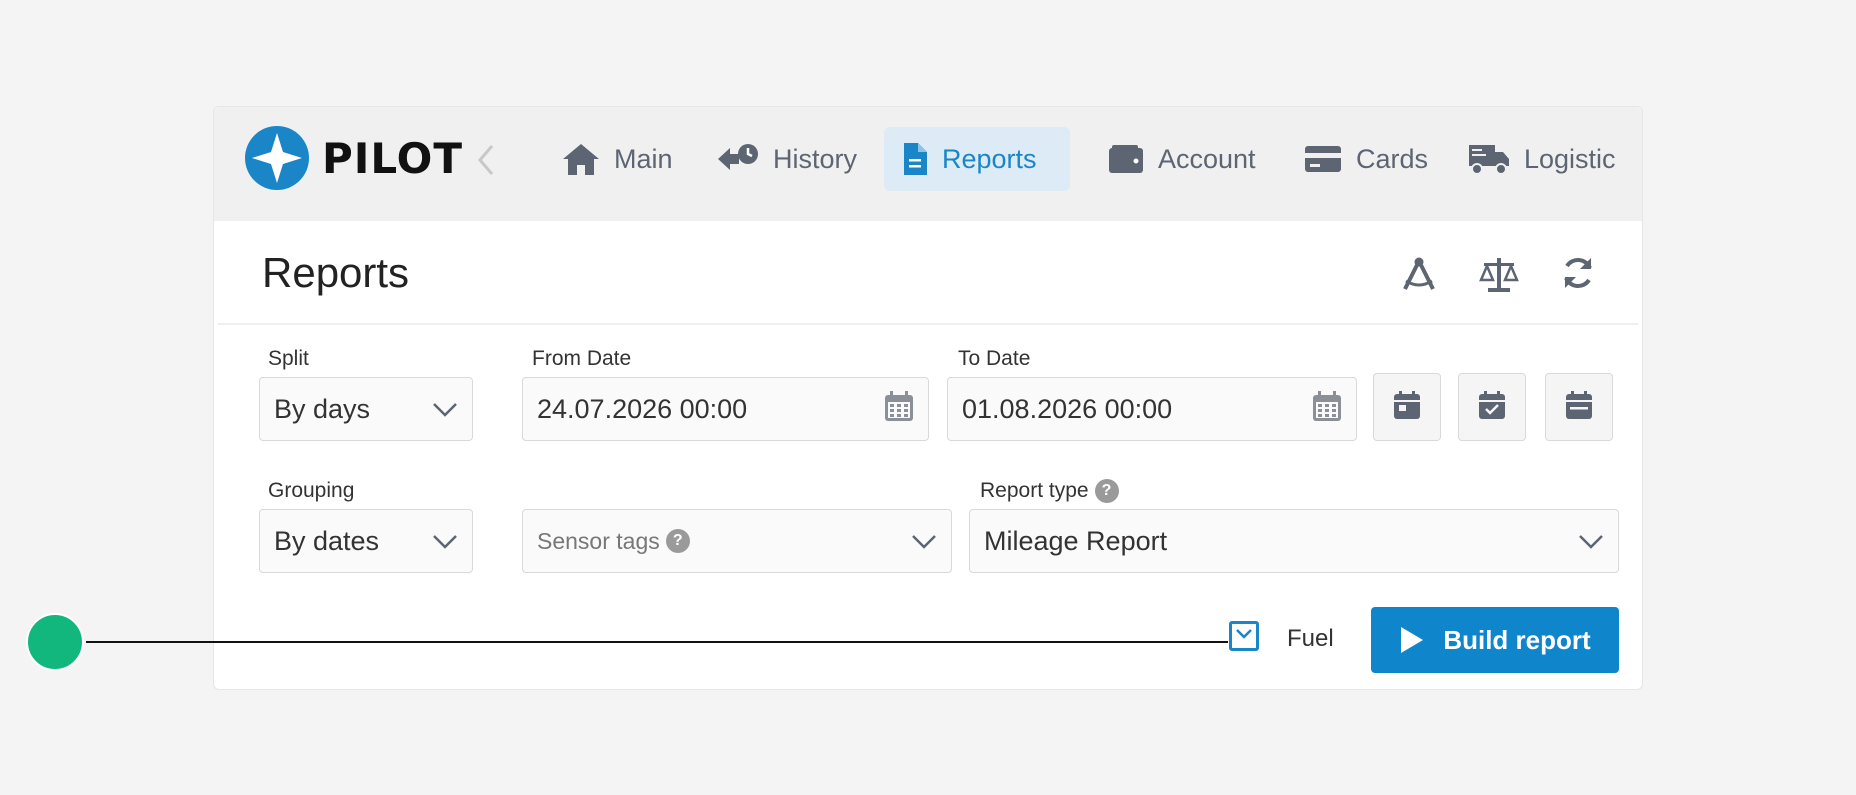 The width and height of the screenshot is (1856, 795). What do you see at coordinates (1419, 276) in the screenshot?
I see `compass-icon` at bounding box center [1419, 276].